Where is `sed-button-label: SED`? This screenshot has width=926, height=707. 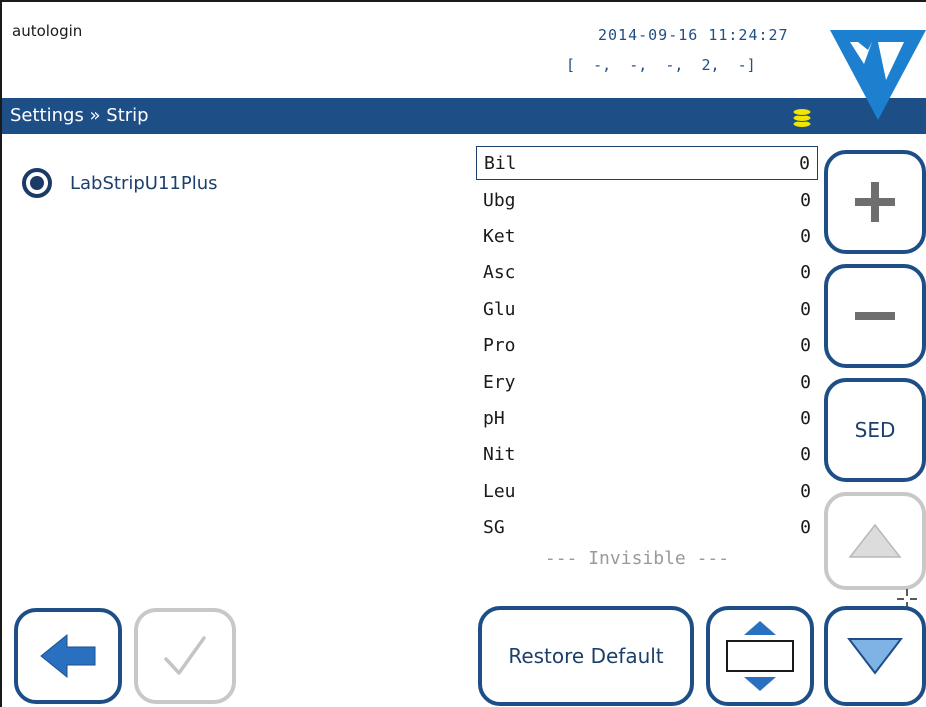
sed-button-label: SED is located at coordinates (875, 430).